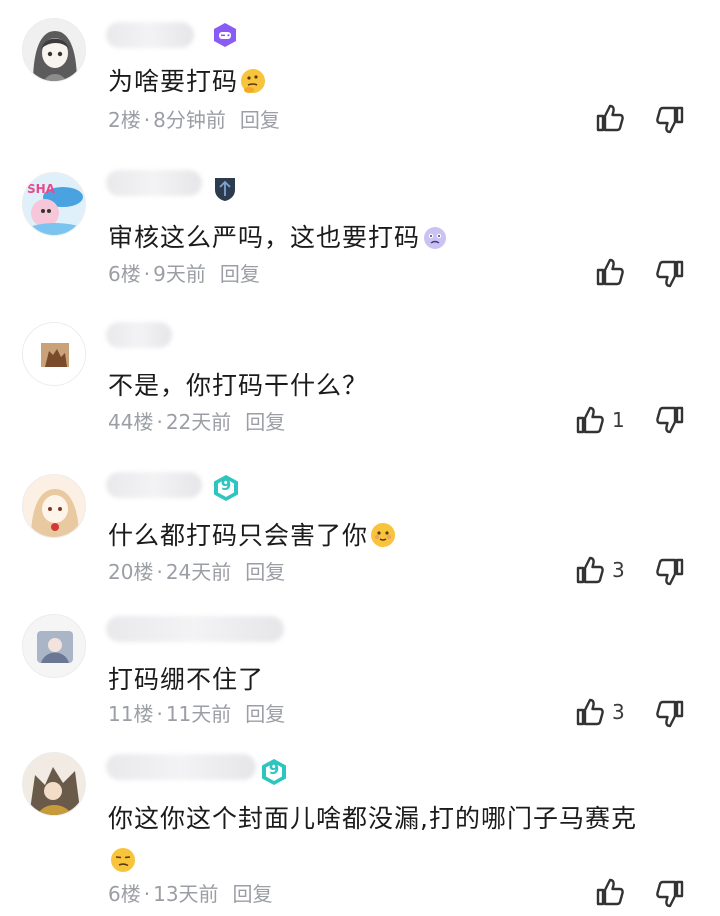  What do you see at coordinates (372, 818) in the screenshot?
I see `comment-text-content: 你这你这个封面儿啥都没漏,打的哪门子马赛克` at bounding box center [372, 818].